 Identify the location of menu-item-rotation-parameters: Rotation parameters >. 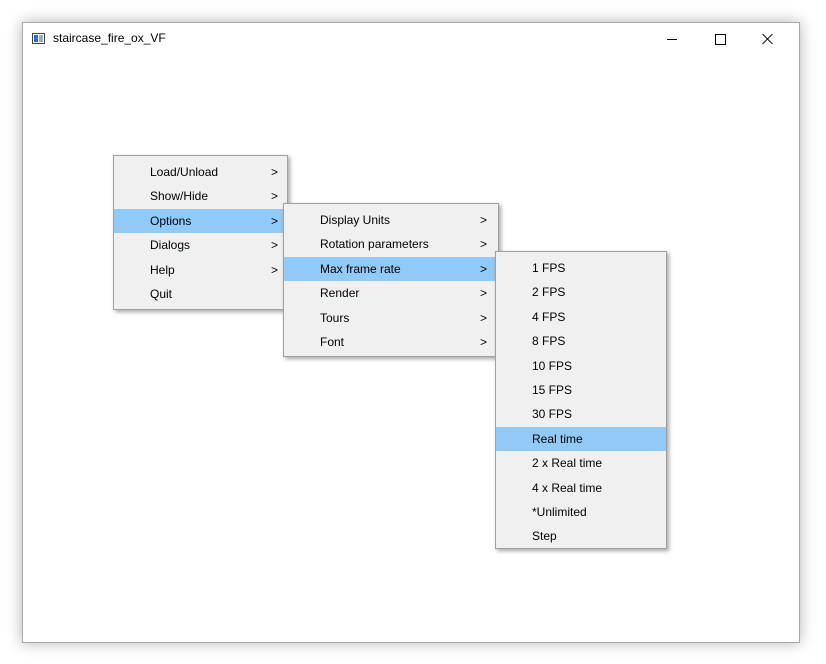
(391, 244).